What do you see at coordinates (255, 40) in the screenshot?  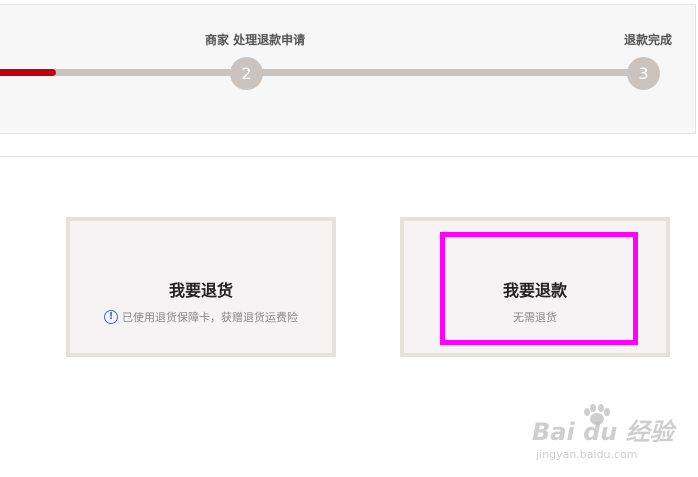 I see `step-2-label: 商家 处理退款申请` at bounding box center [255, 40].